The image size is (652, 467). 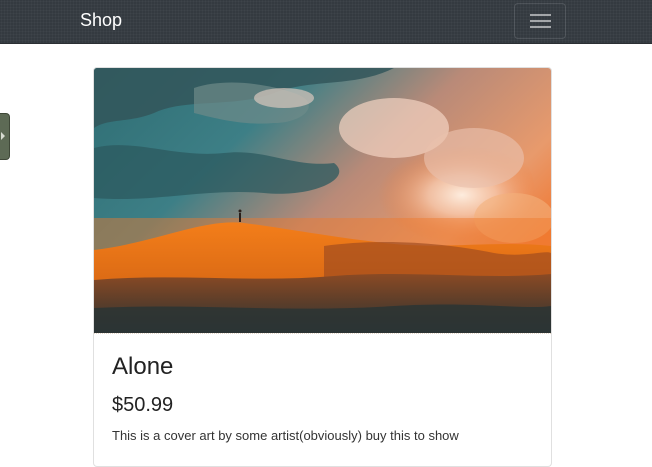 I want to click on top-navbar: Shop, so click(x=326, y=22).